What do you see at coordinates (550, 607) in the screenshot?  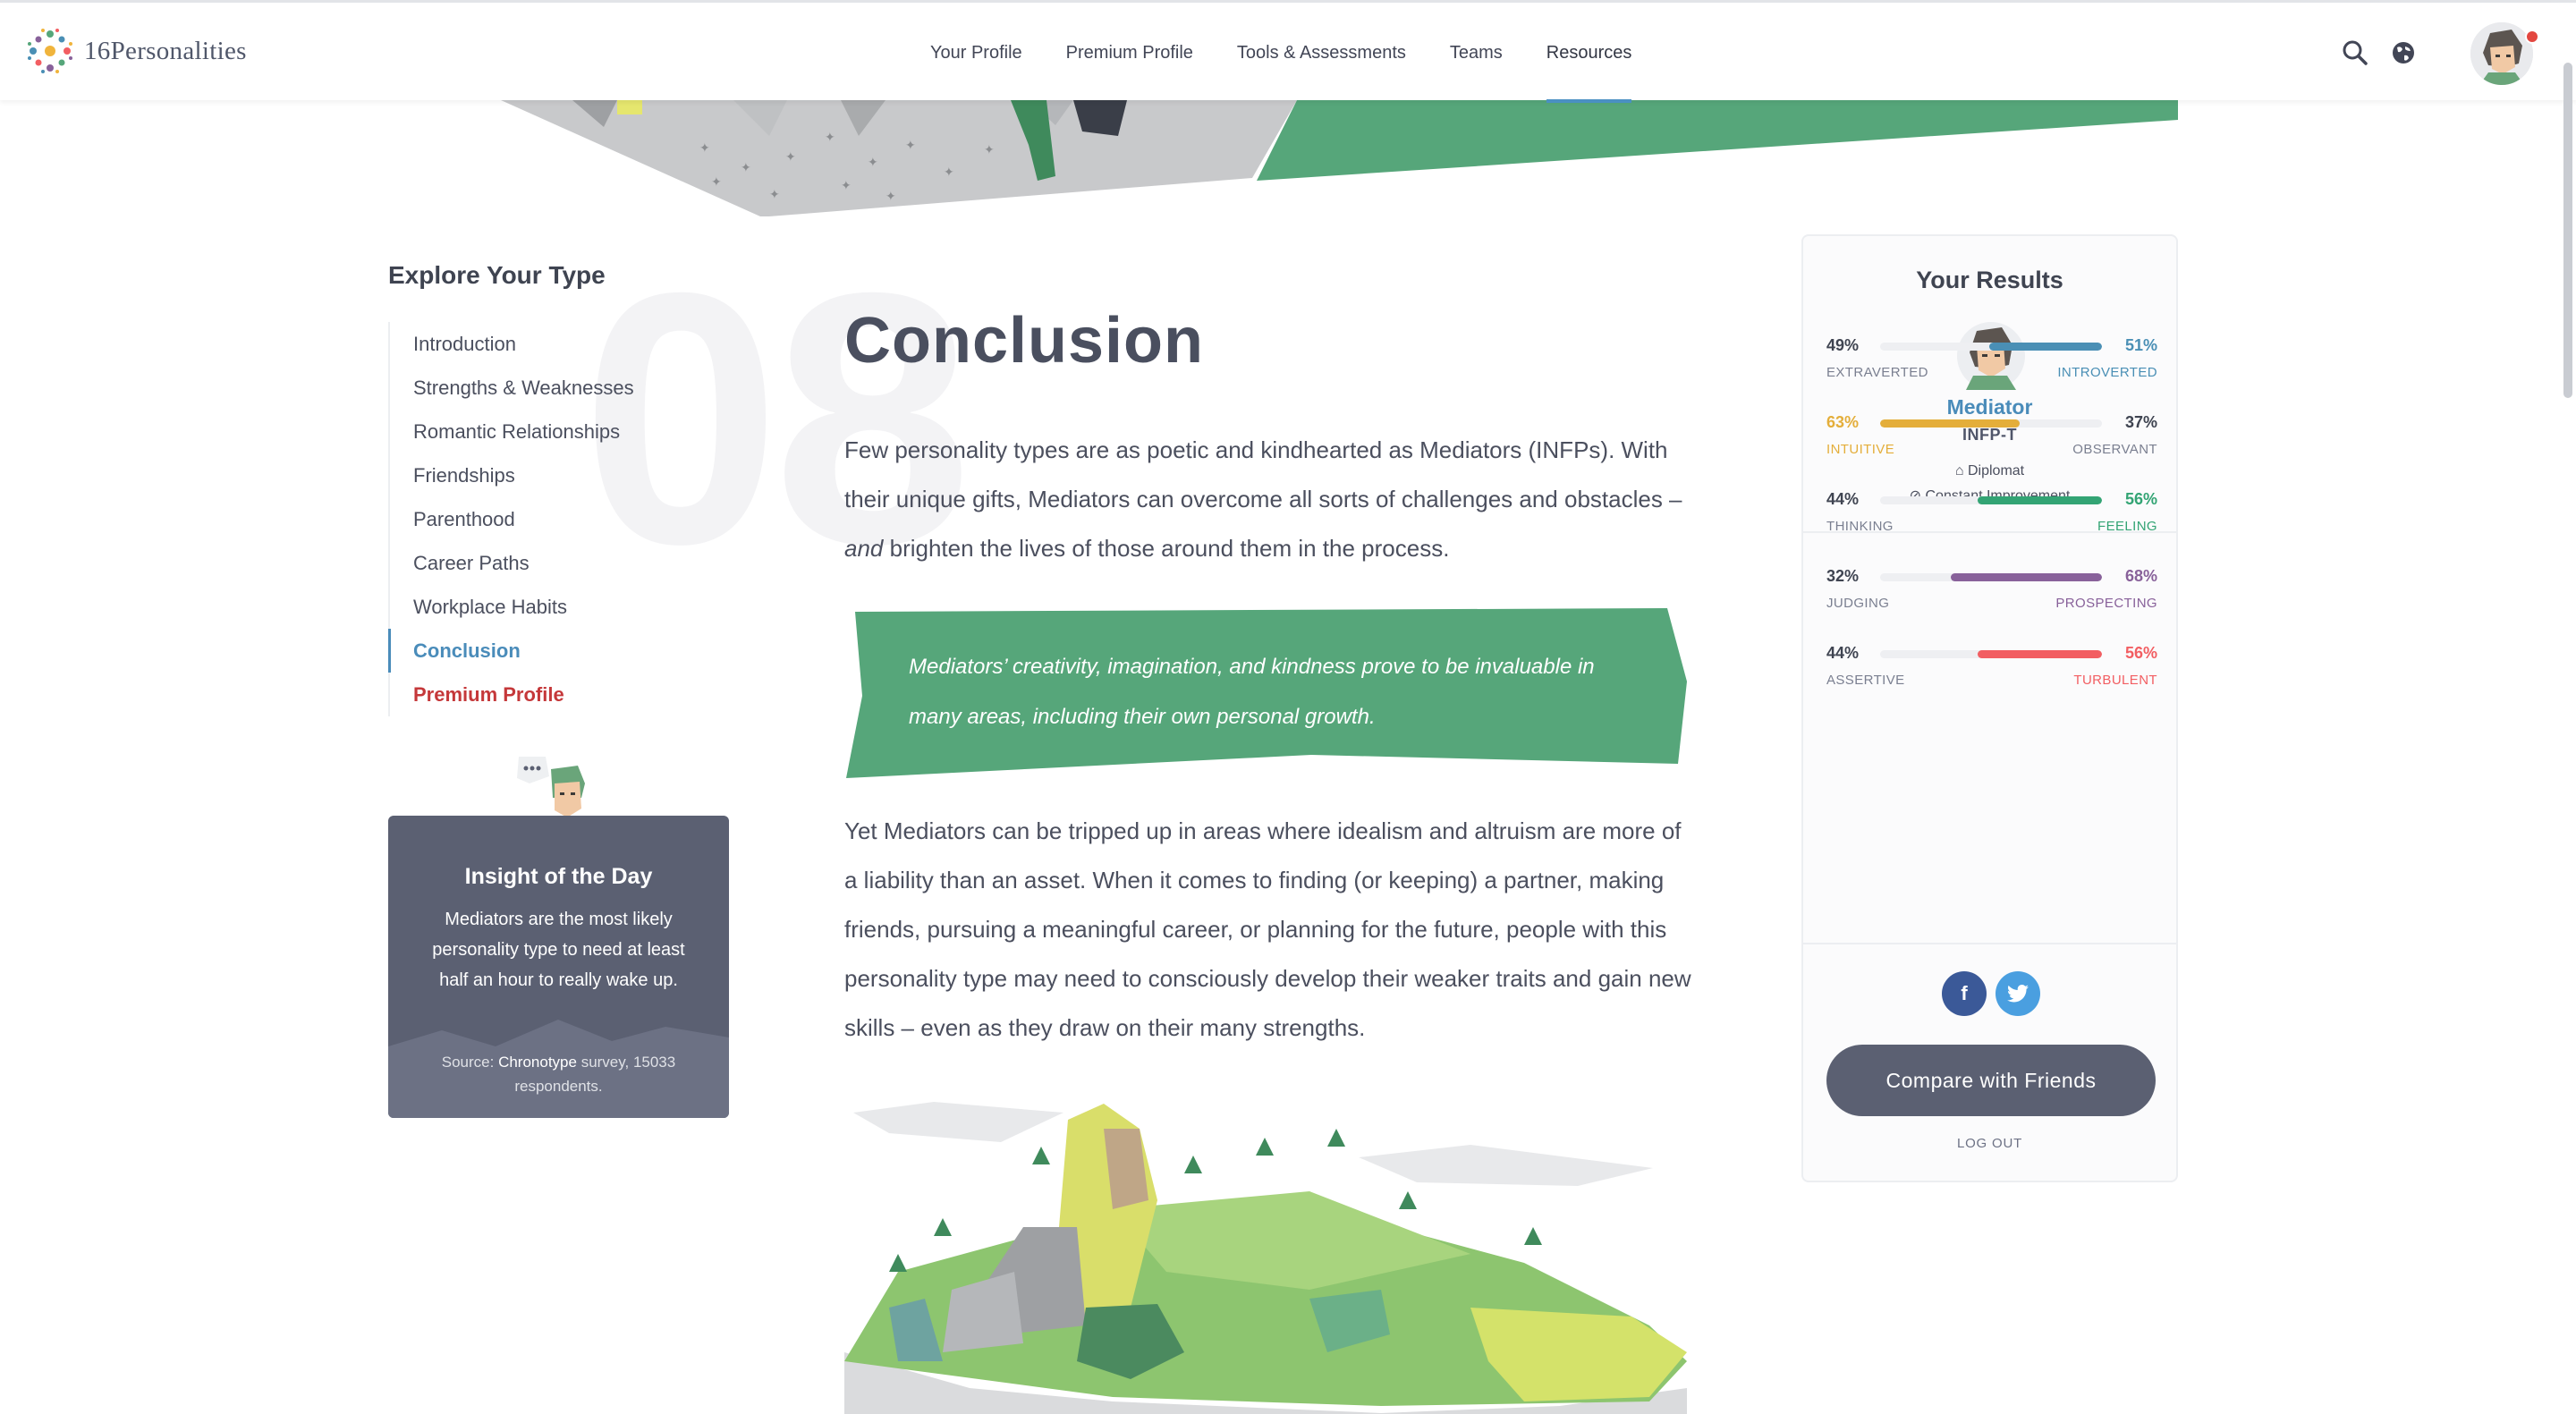 I see `toc-workplace-habits: Workplace Habits` at bounding box center [550, 607].